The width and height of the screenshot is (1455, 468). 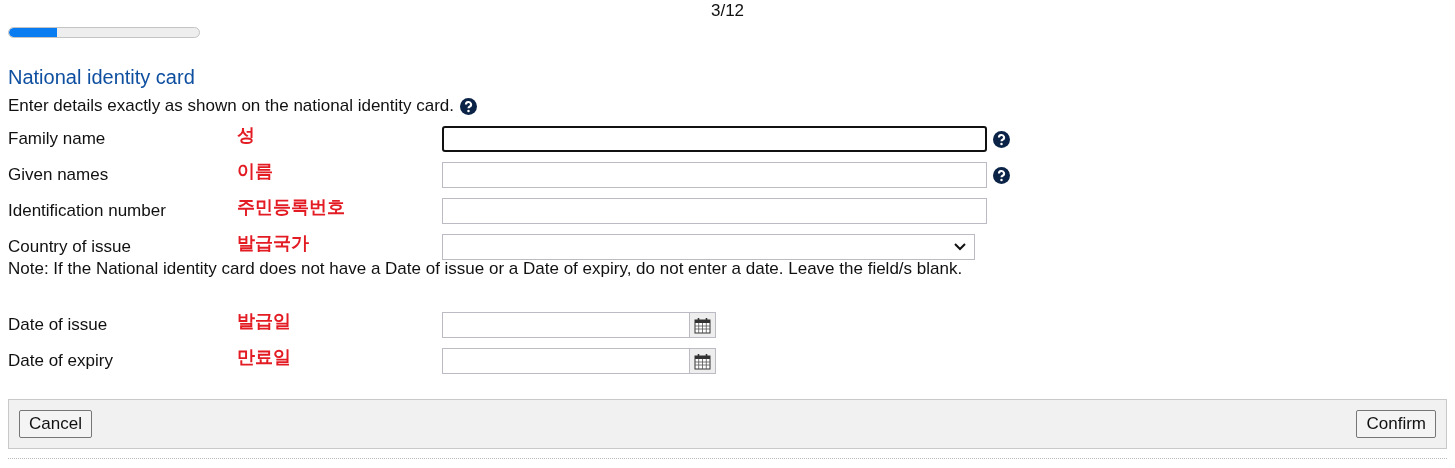 I want to click on field-label: Family name, so click(x=57, y=139).